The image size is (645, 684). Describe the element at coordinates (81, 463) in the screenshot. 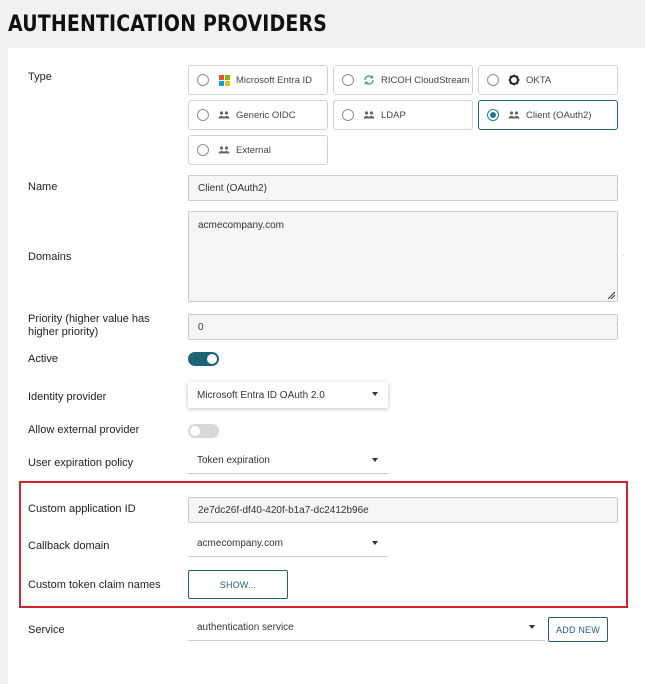

I see `user-expiration-label: User expiration policy` at that location.